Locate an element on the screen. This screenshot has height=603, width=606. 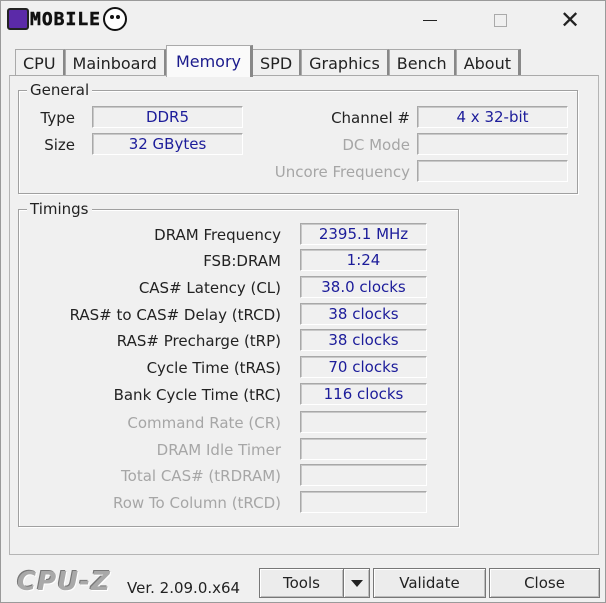
size-label: Size is located at coordinates (59, 145).